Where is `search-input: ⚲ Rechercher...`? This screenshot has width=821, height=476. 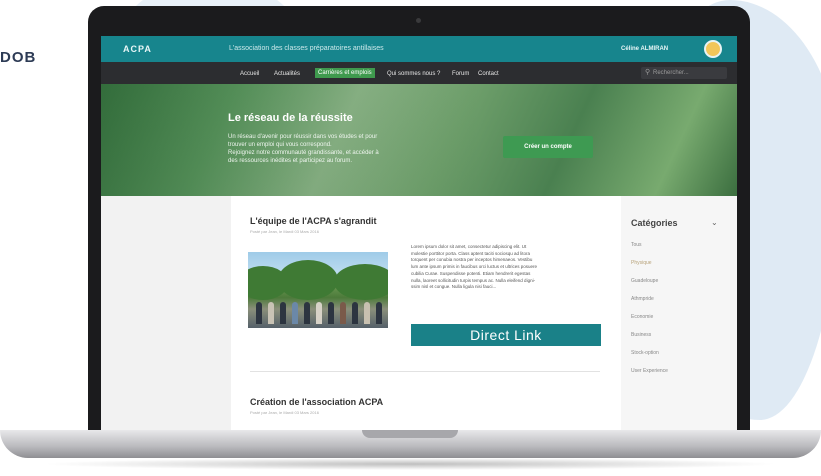 search-input: ⚲ Rechercher... is located at coordinates (684, 73).